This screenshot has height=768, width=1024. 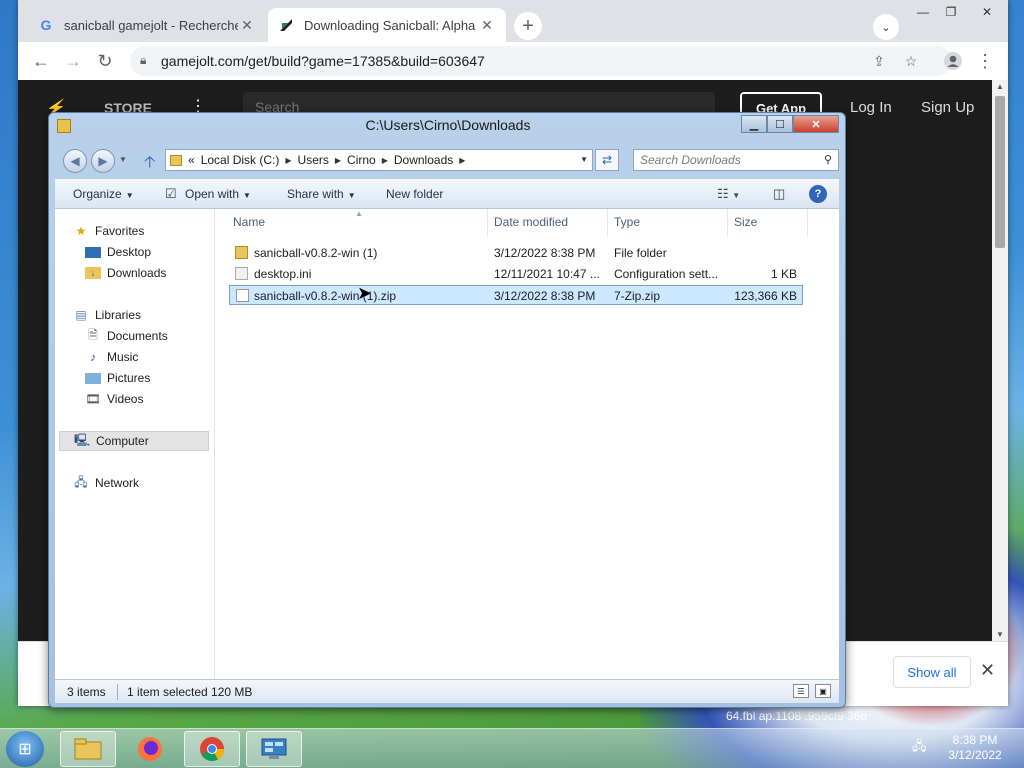 I want to click on nav-libraries: ▤ Libraries, so click(x=107, y=315).